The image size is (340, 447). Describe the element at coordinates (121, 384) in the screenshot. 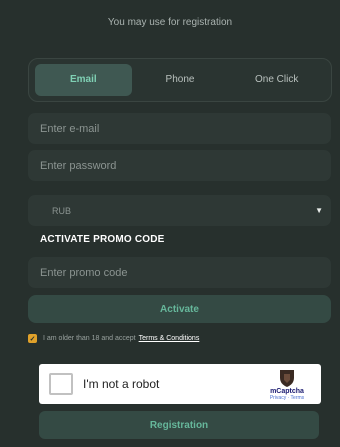

I see `captcha-label: I'm not a robot` at that location.